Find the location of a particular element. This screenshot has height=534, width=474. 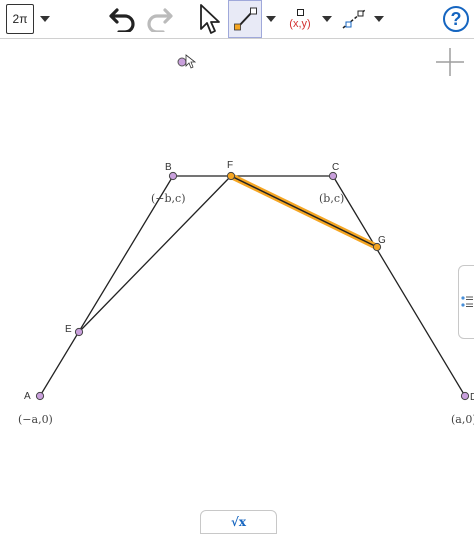

line-icon is located at coordinates (354, 19).